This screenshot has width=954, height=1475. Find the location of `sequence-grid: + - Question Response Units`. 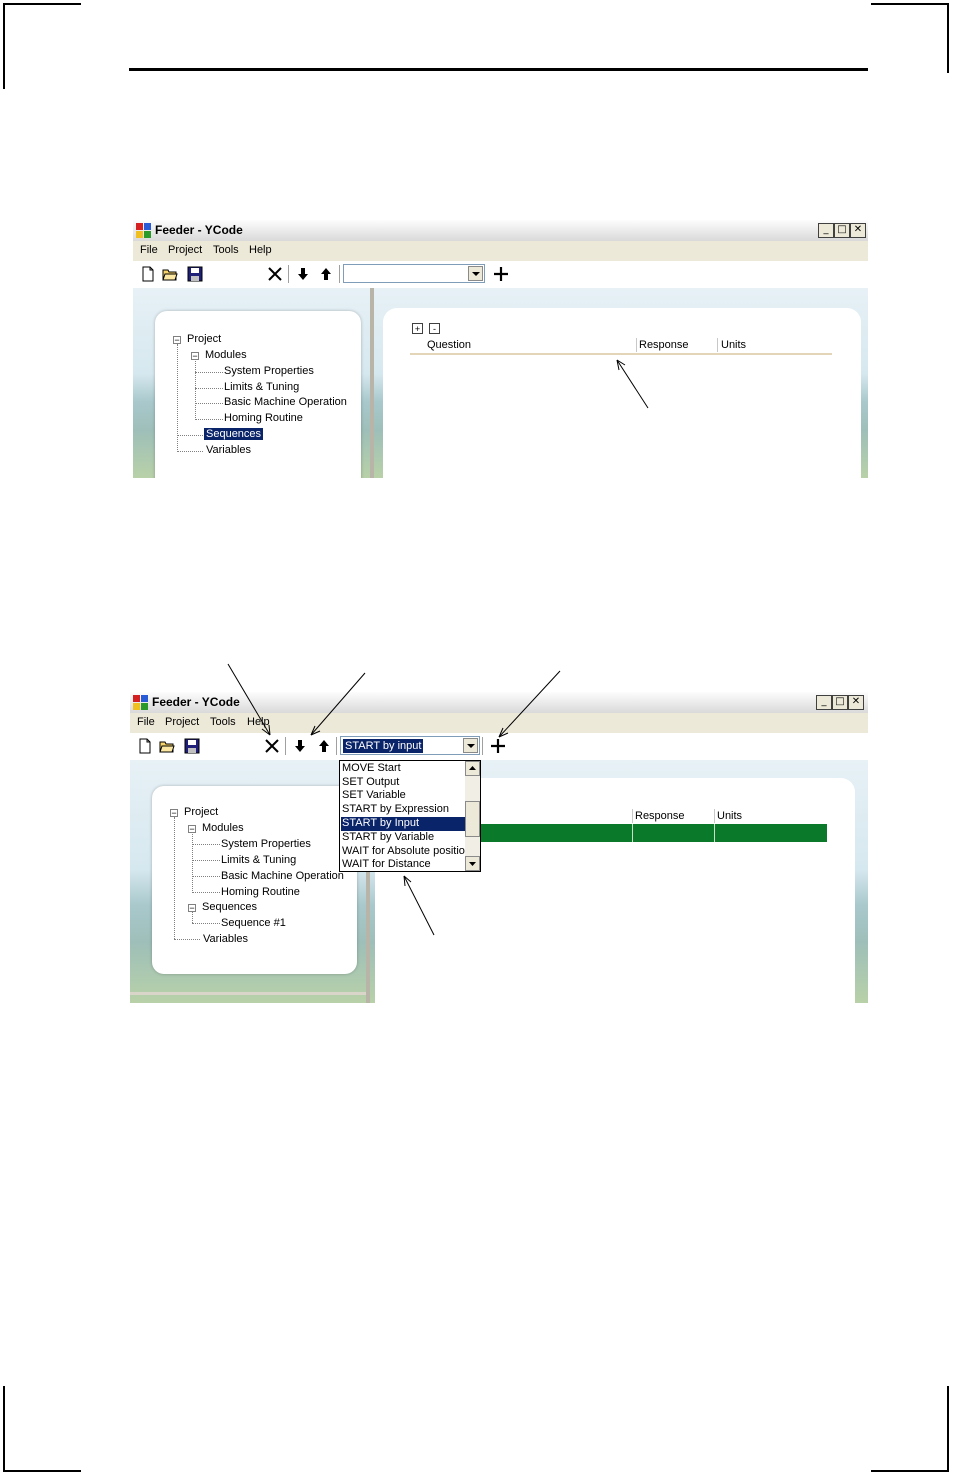

sequence-grid: + - Question Response Units is located at coordinates (622, 393).